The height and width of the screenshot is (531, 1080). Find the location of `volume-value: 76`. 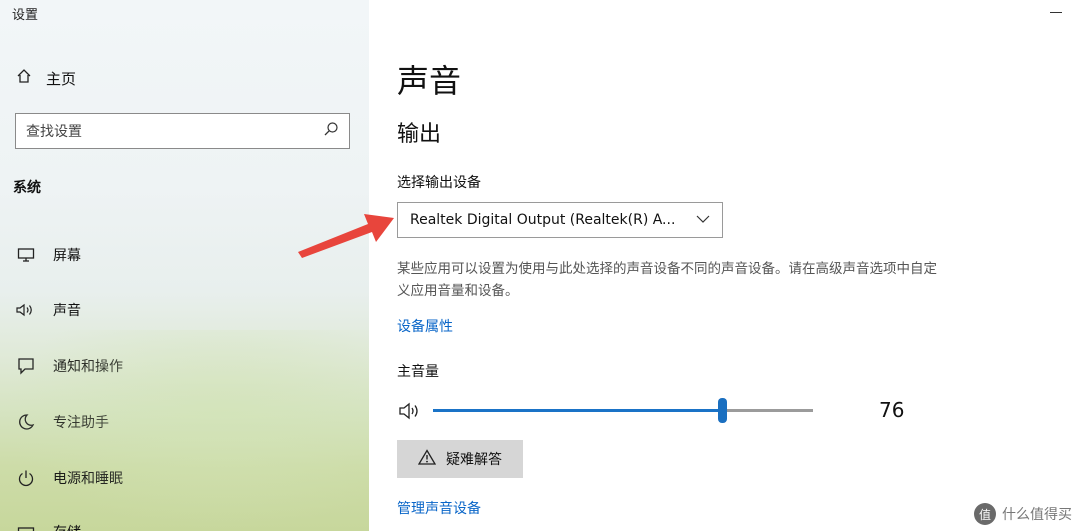

volume-value: 76 is located at coordinates (892, 410).